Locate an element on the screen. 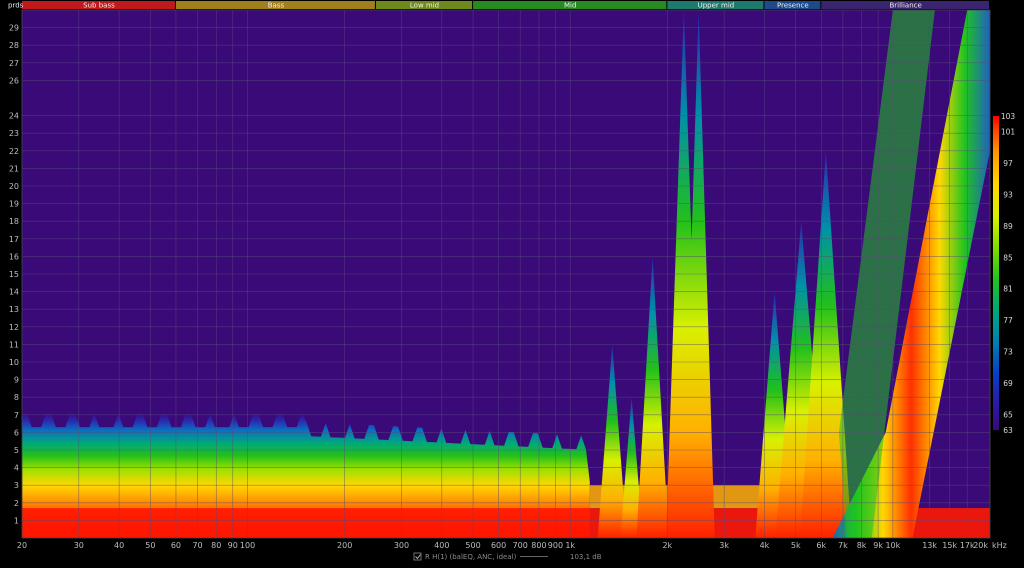  colorbar-tick-77: 77 is located at coordinates (1008, 320).